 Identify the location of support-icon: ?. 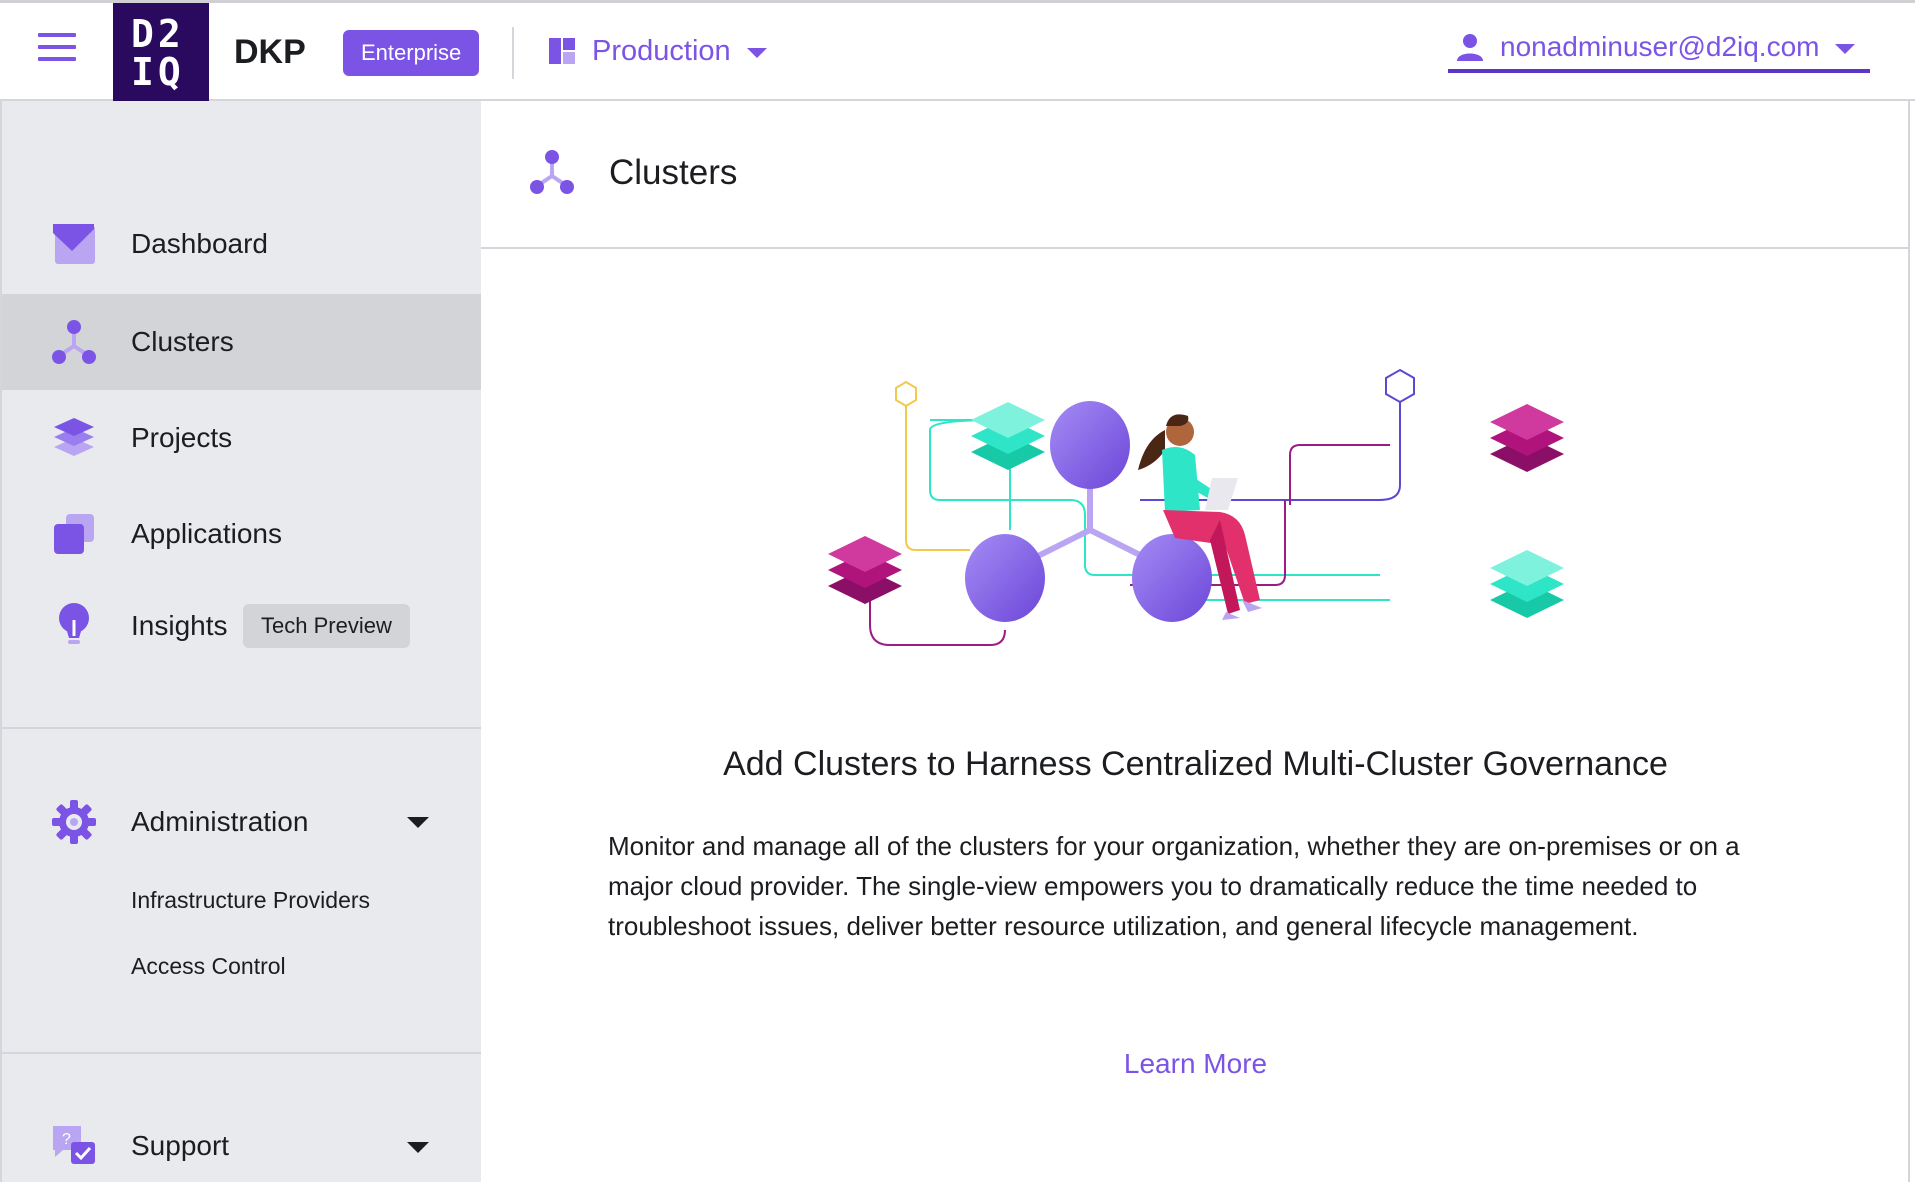
(74, 1146).